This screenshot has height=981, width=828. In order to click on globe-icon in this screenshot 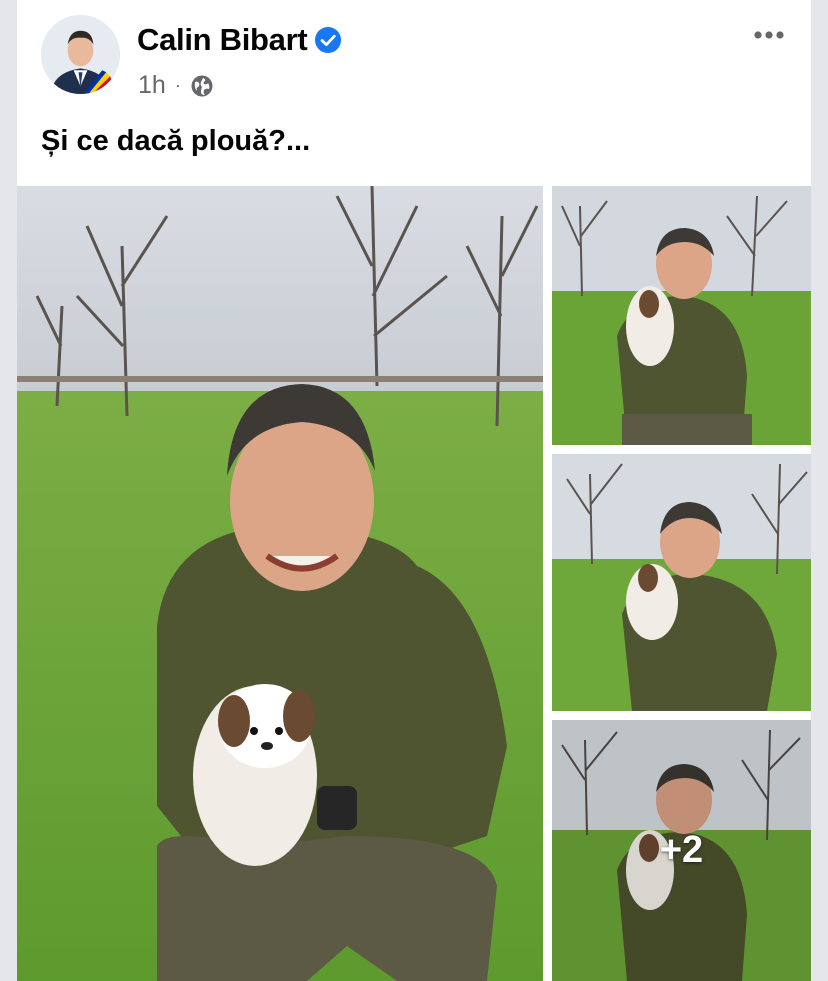, I will do `click(202, 86)`.